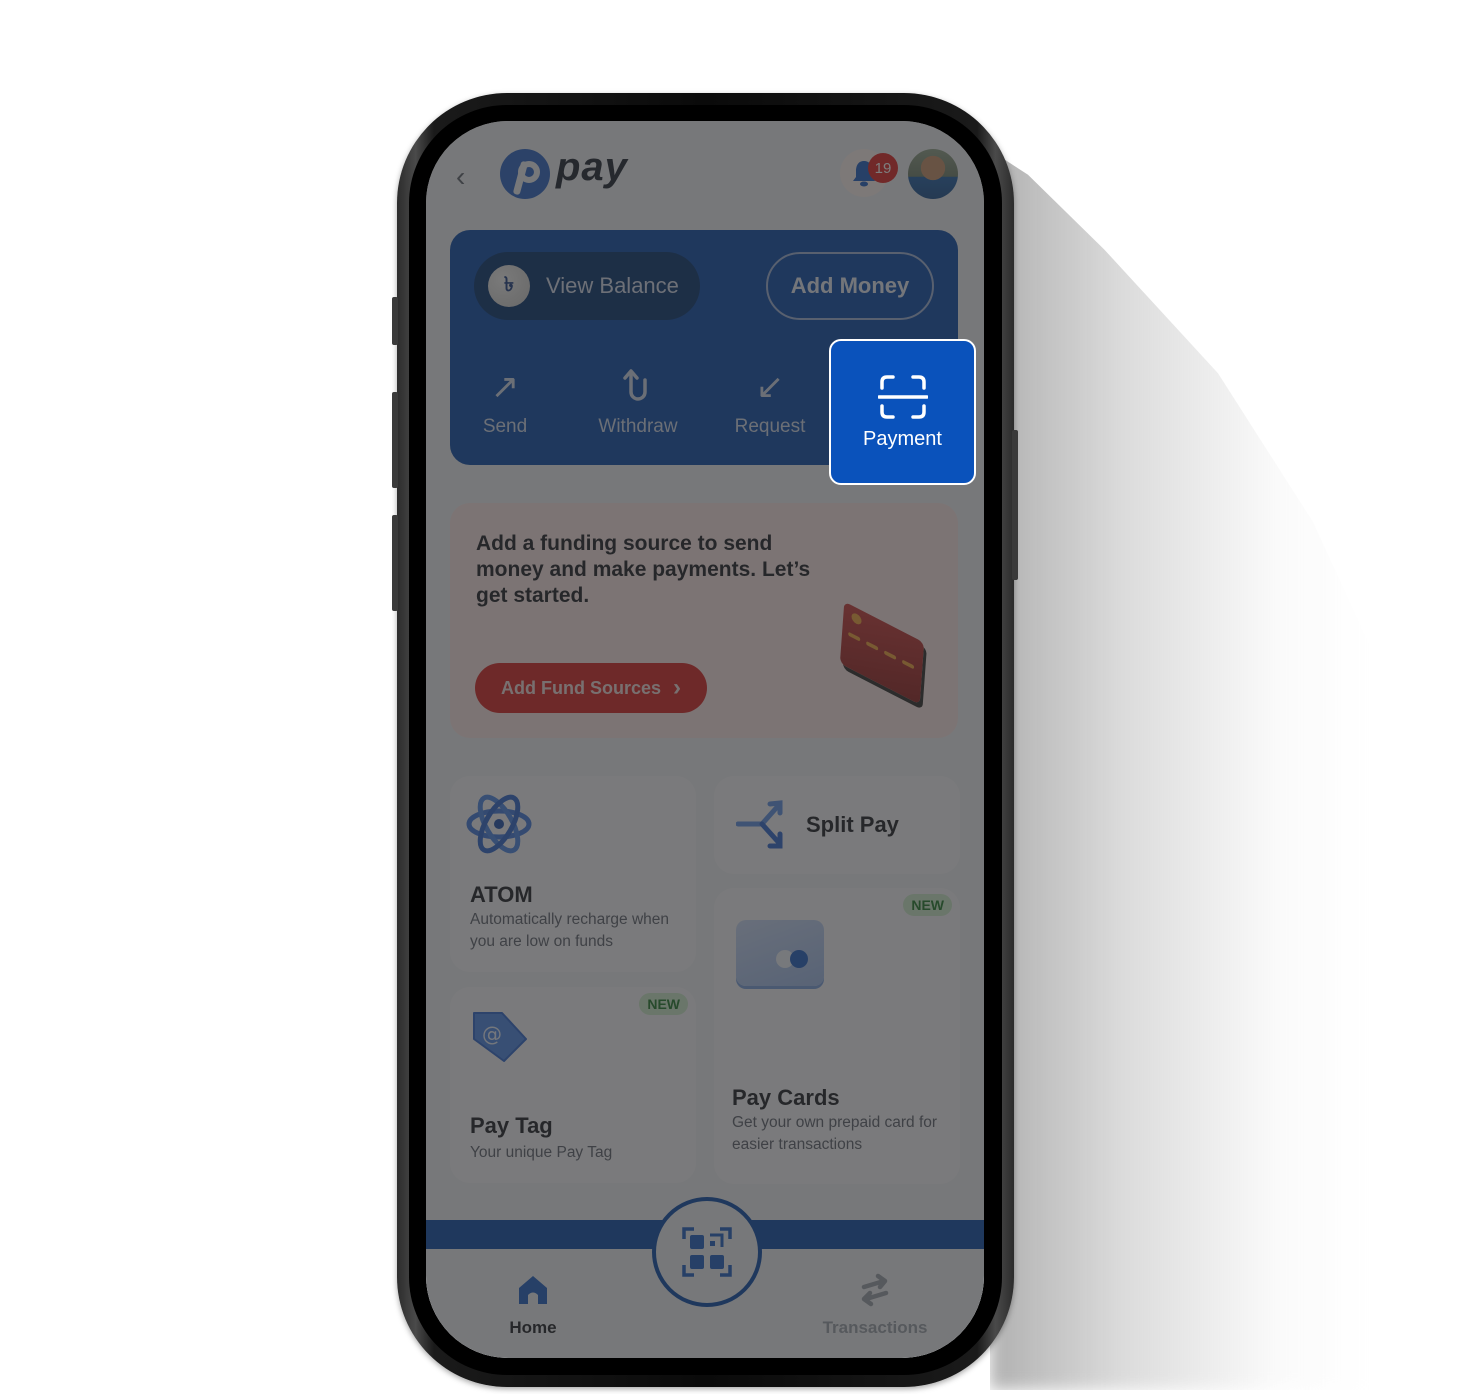 Image resolution: width=1464 pixels, height=1394 pixels. What do you see at coordinates (933, 174) in the screenshot?
I see `profile-avatar` at bounding box center [933, 174].